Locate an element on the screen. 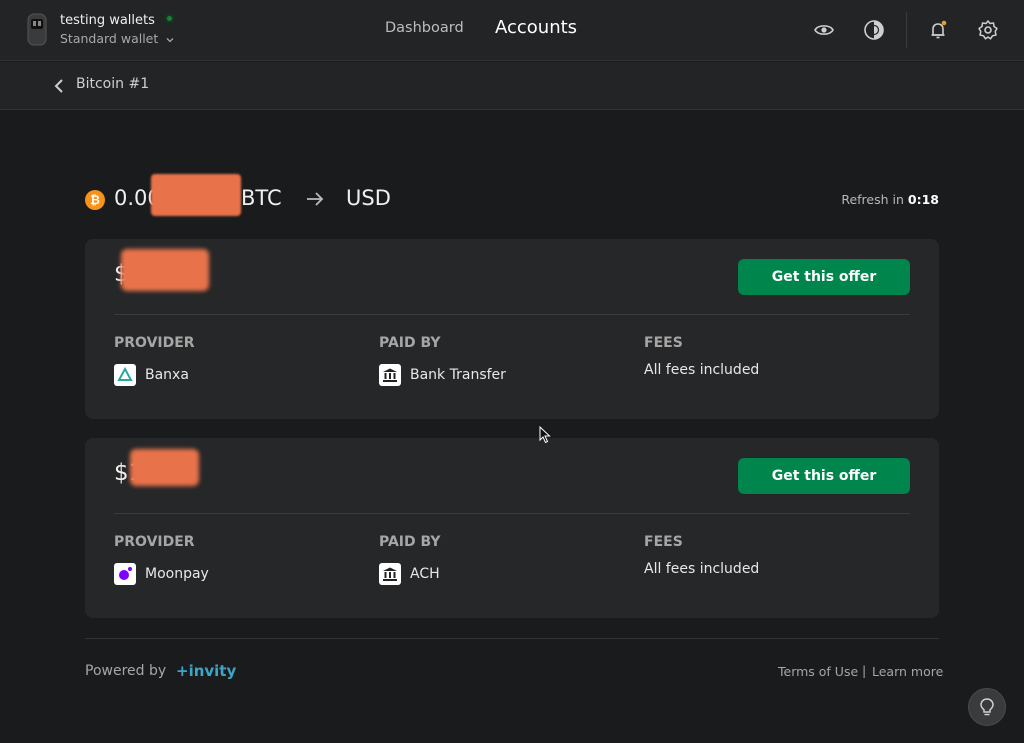 This screenshot has width=1024, height=743. bitcoin-icon: ₿ is located at coordinates (95, 200).